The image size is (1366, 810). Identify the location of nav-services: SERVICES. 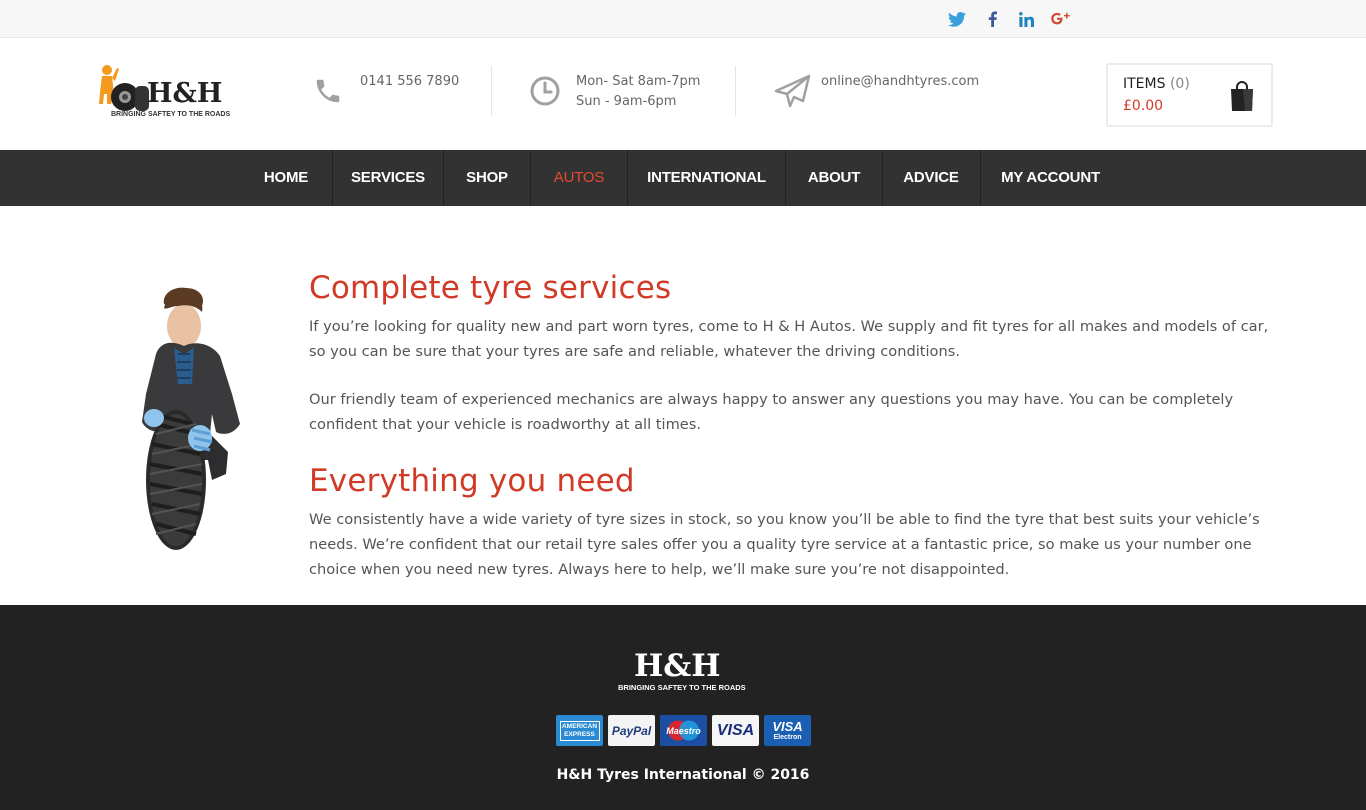
(388, 178).